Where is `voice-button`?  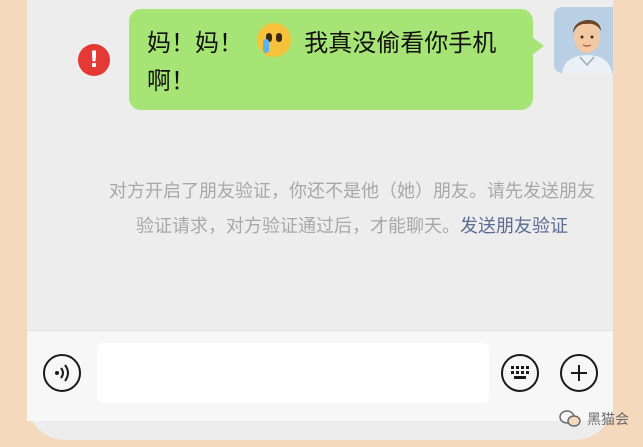
voice-button is located at coordinates (62, 373).